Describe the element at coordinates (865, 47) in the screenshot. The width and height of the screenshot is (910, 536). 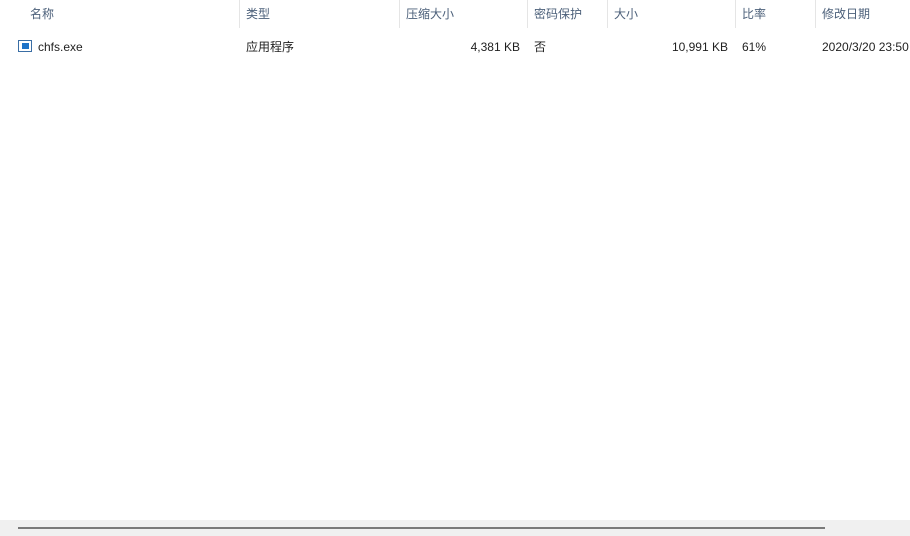
I see `file-modified: 2020/3/20 23:50` at that location.